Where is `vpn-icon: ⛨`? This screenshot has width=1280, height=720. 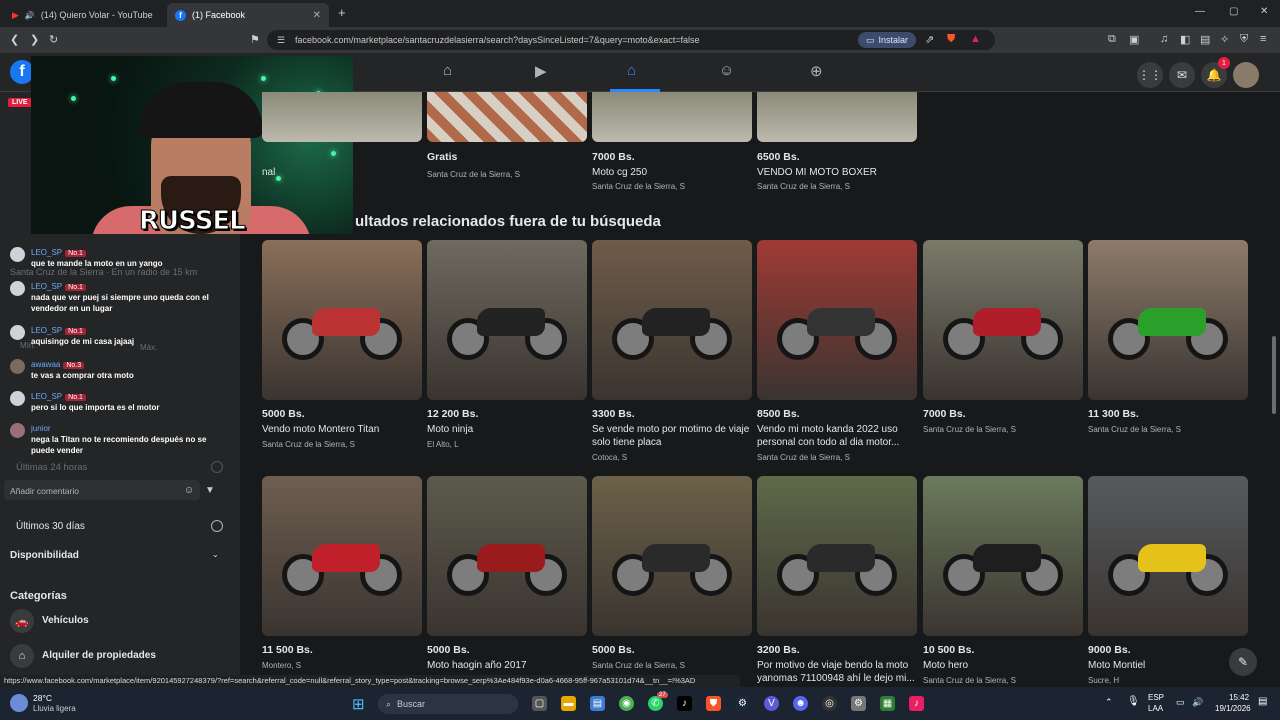
vpn-icon: ⛨ is located at coordinates (1244, 39).